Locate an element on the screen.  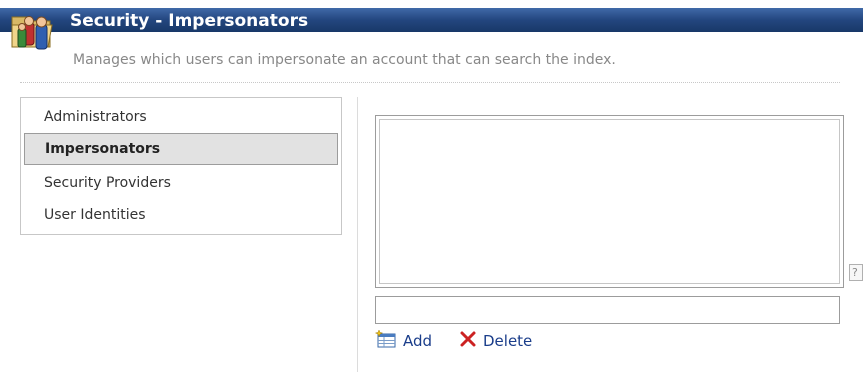
sidebar-item-administrators: Administrators is located at coordinates (181, 117).